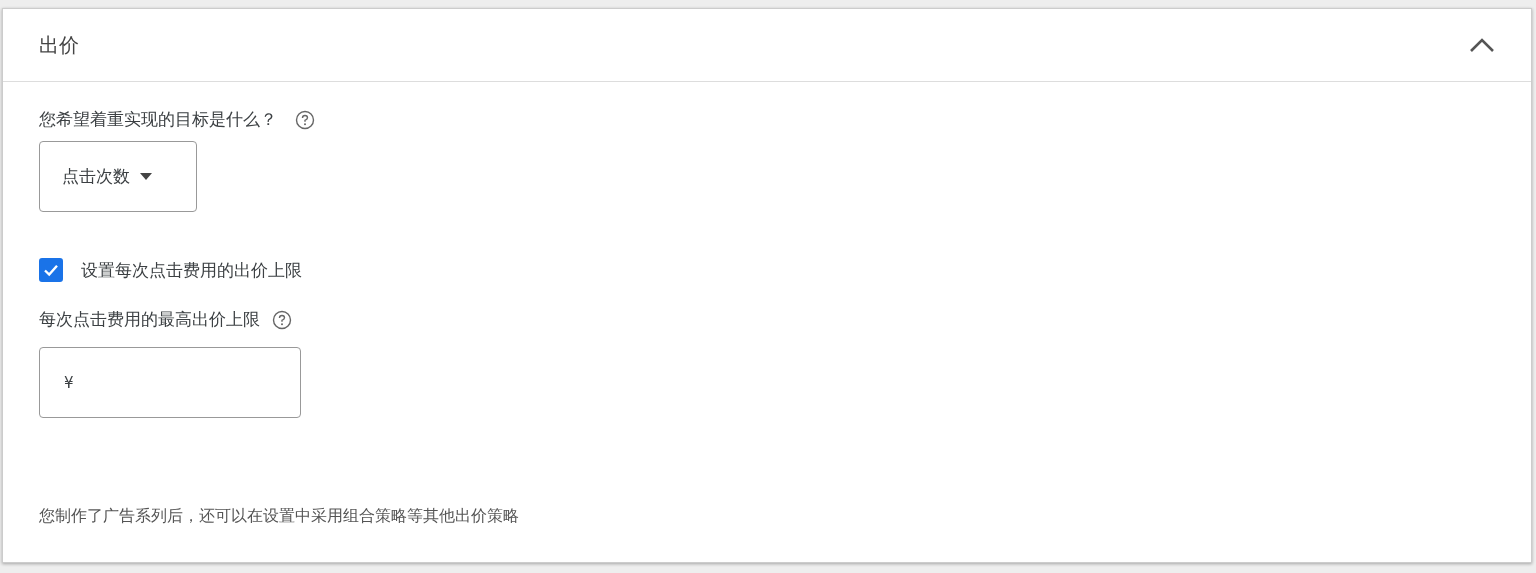  What do you see at coordinates (149, 319) in the screenshot?
I see `max-bid-label: 每次点击费用的最高出价上限` at bounding box center [149, 319].